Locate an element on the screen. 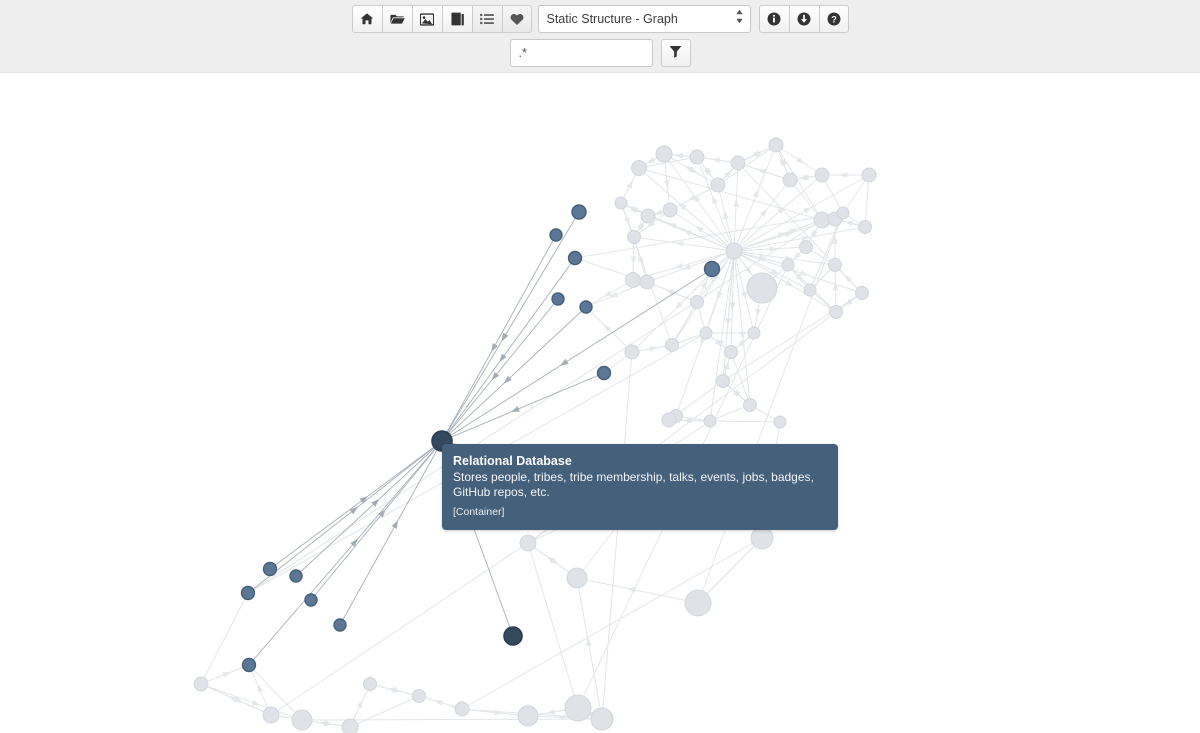 This screenshot has height=733, width=1200. home-icon is located at coordinates (367, 19).